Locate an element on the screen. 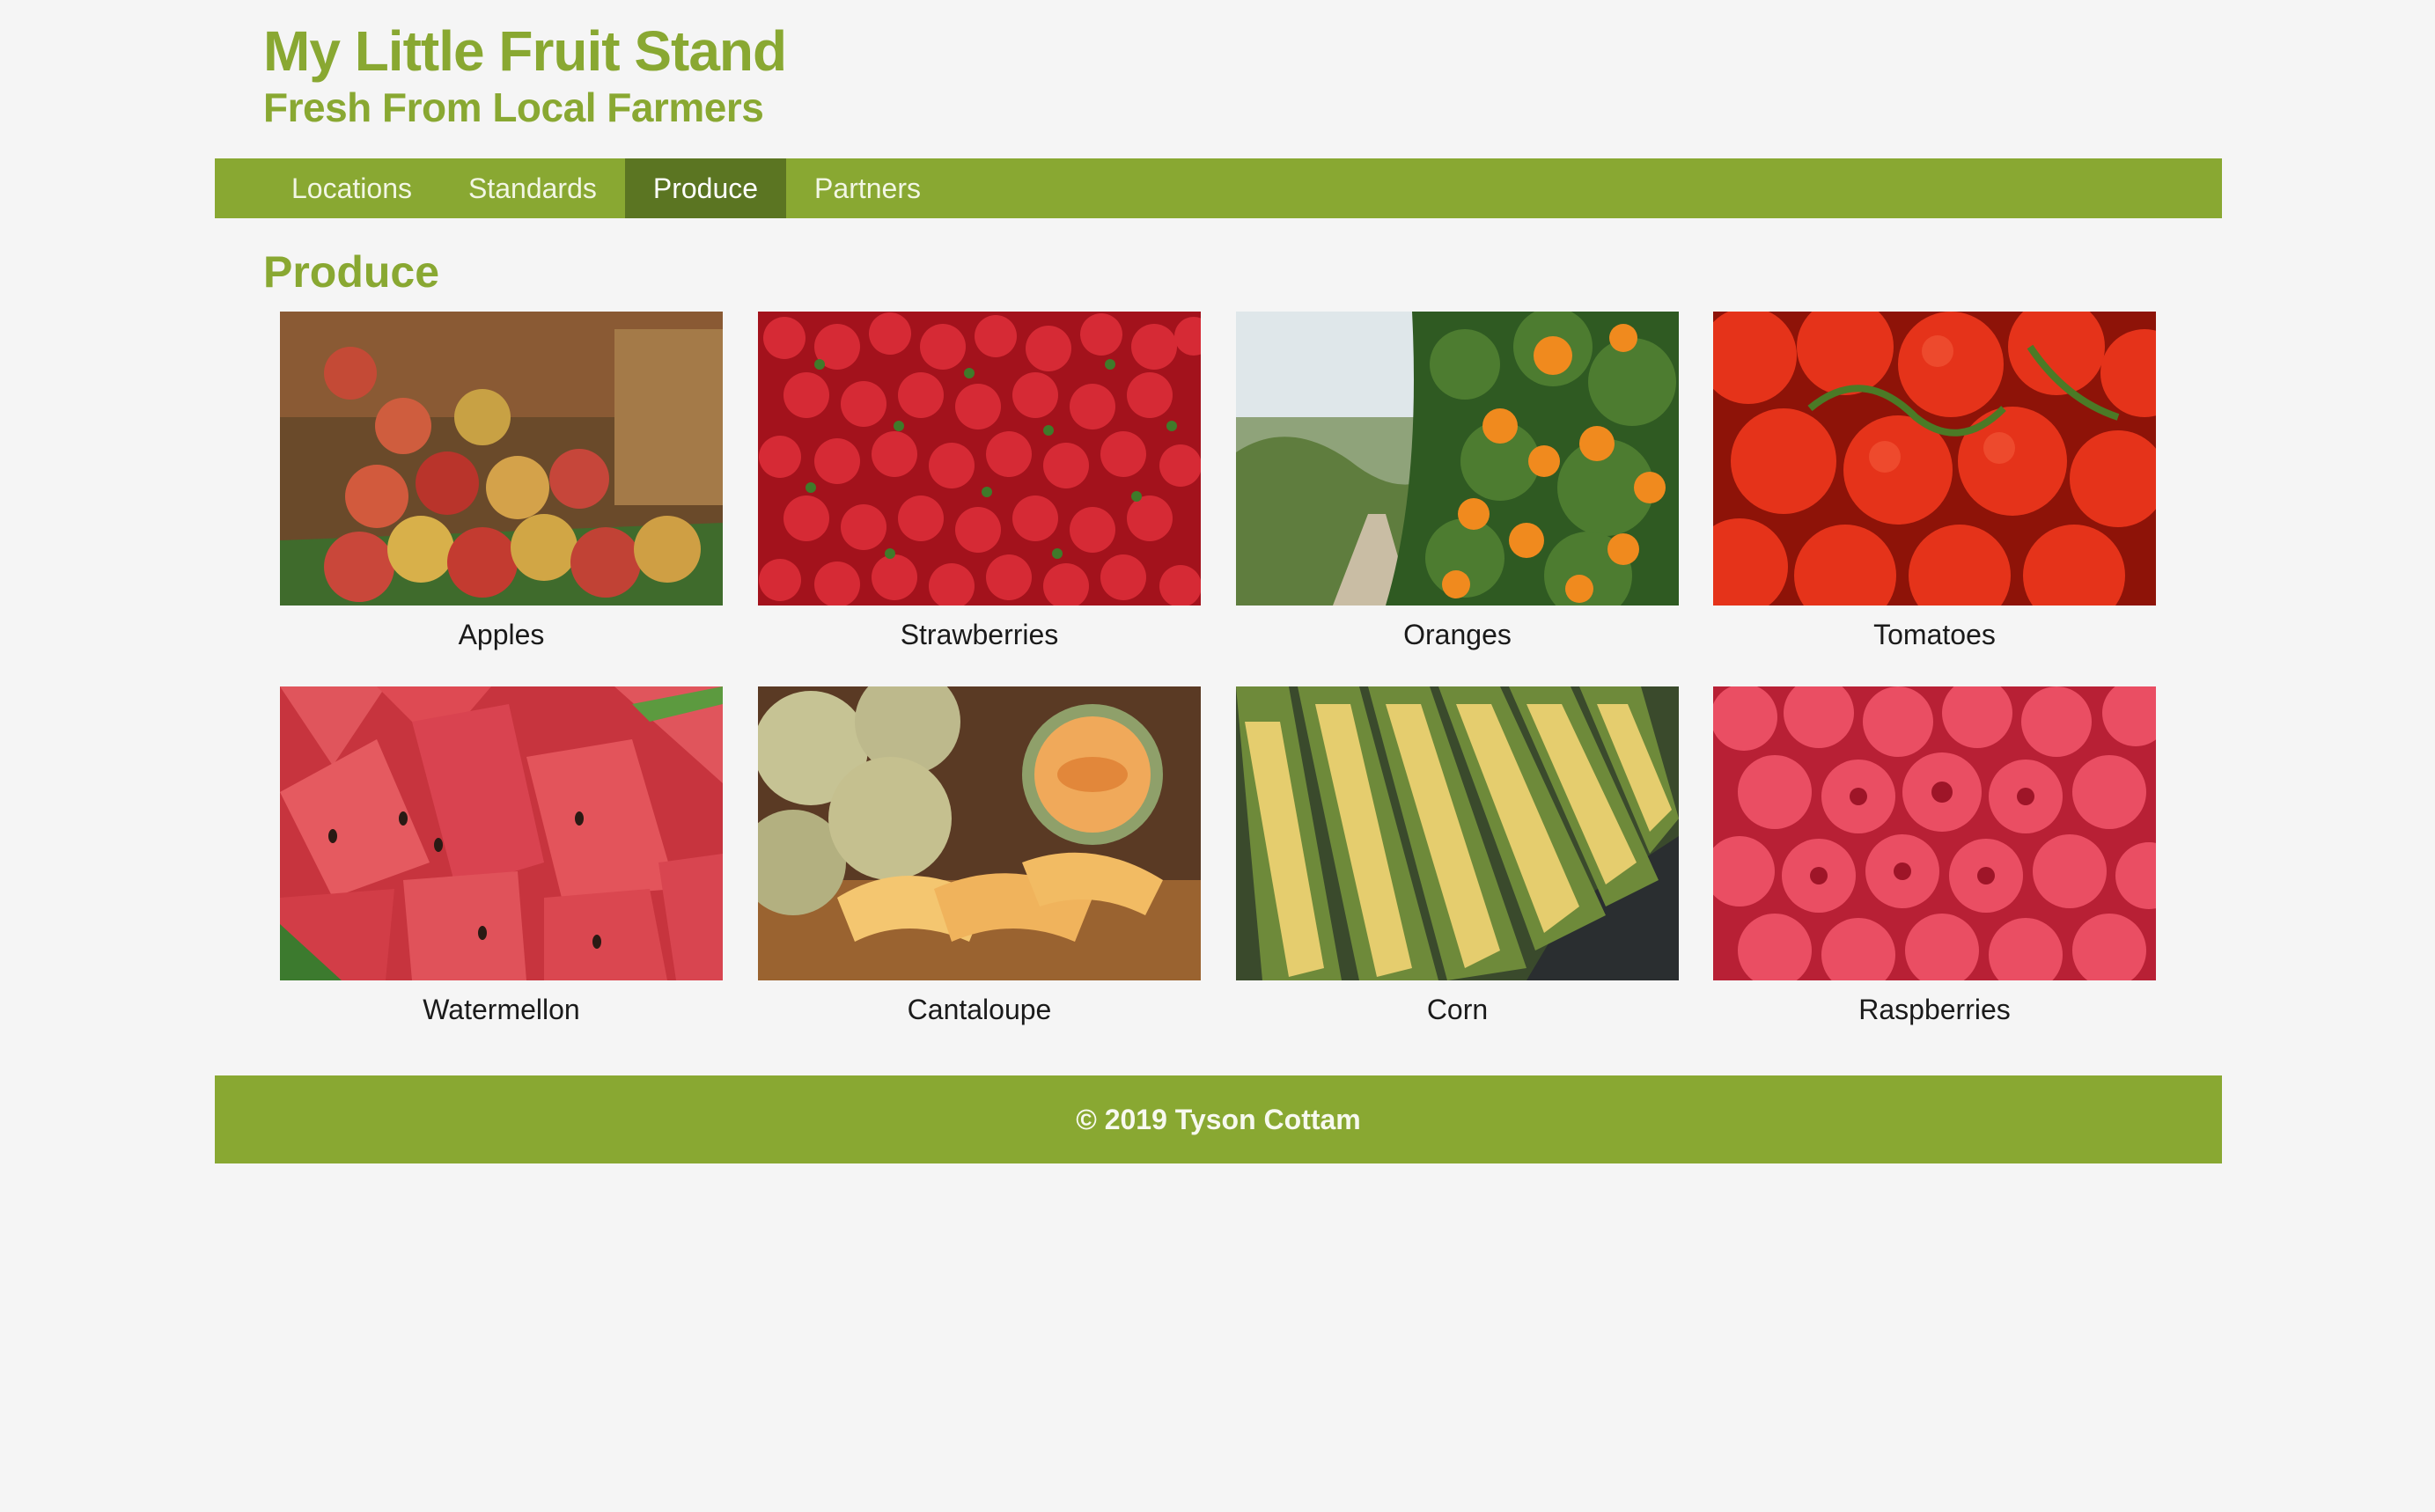 Image resolution: width=2435 pixels, height=1512 pixels. nav-item-produce: Produce is located at coordinates (705, 188).